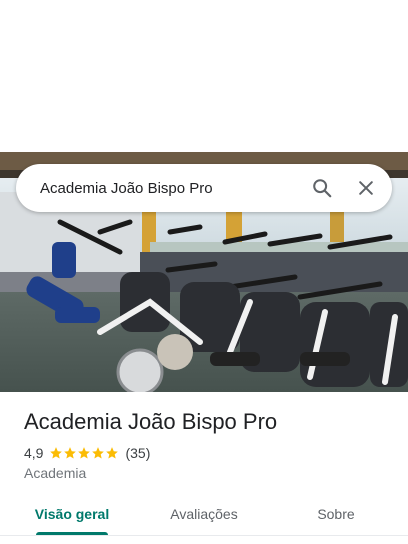 This screenshot has width=408, height=544. I want to click on review-count: (35), so click(138, 453).